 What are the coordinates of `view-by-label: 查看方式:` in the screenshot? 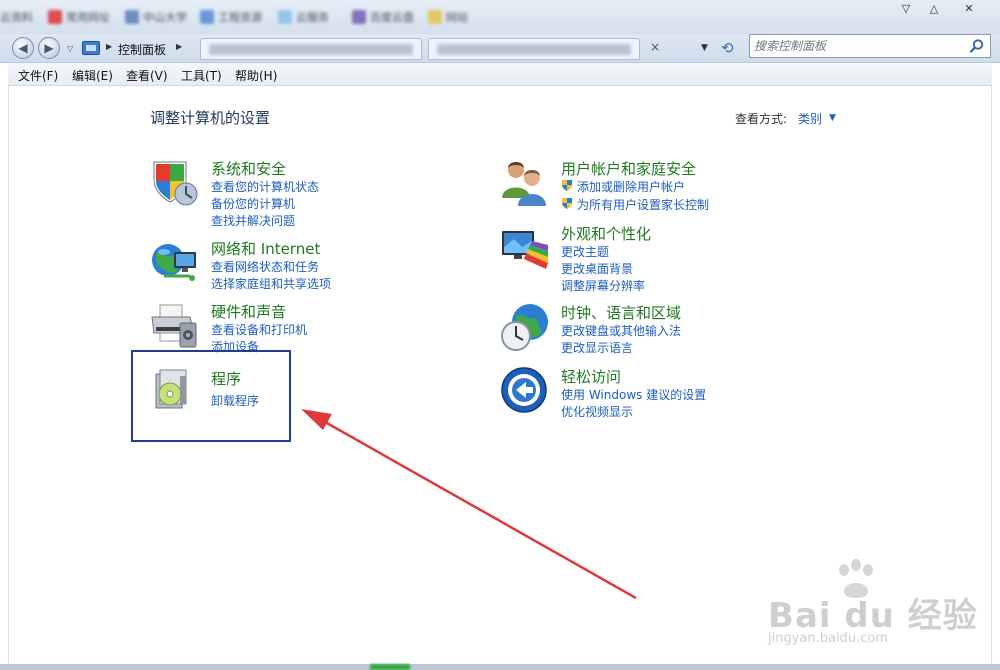 It's located at (761, 119).